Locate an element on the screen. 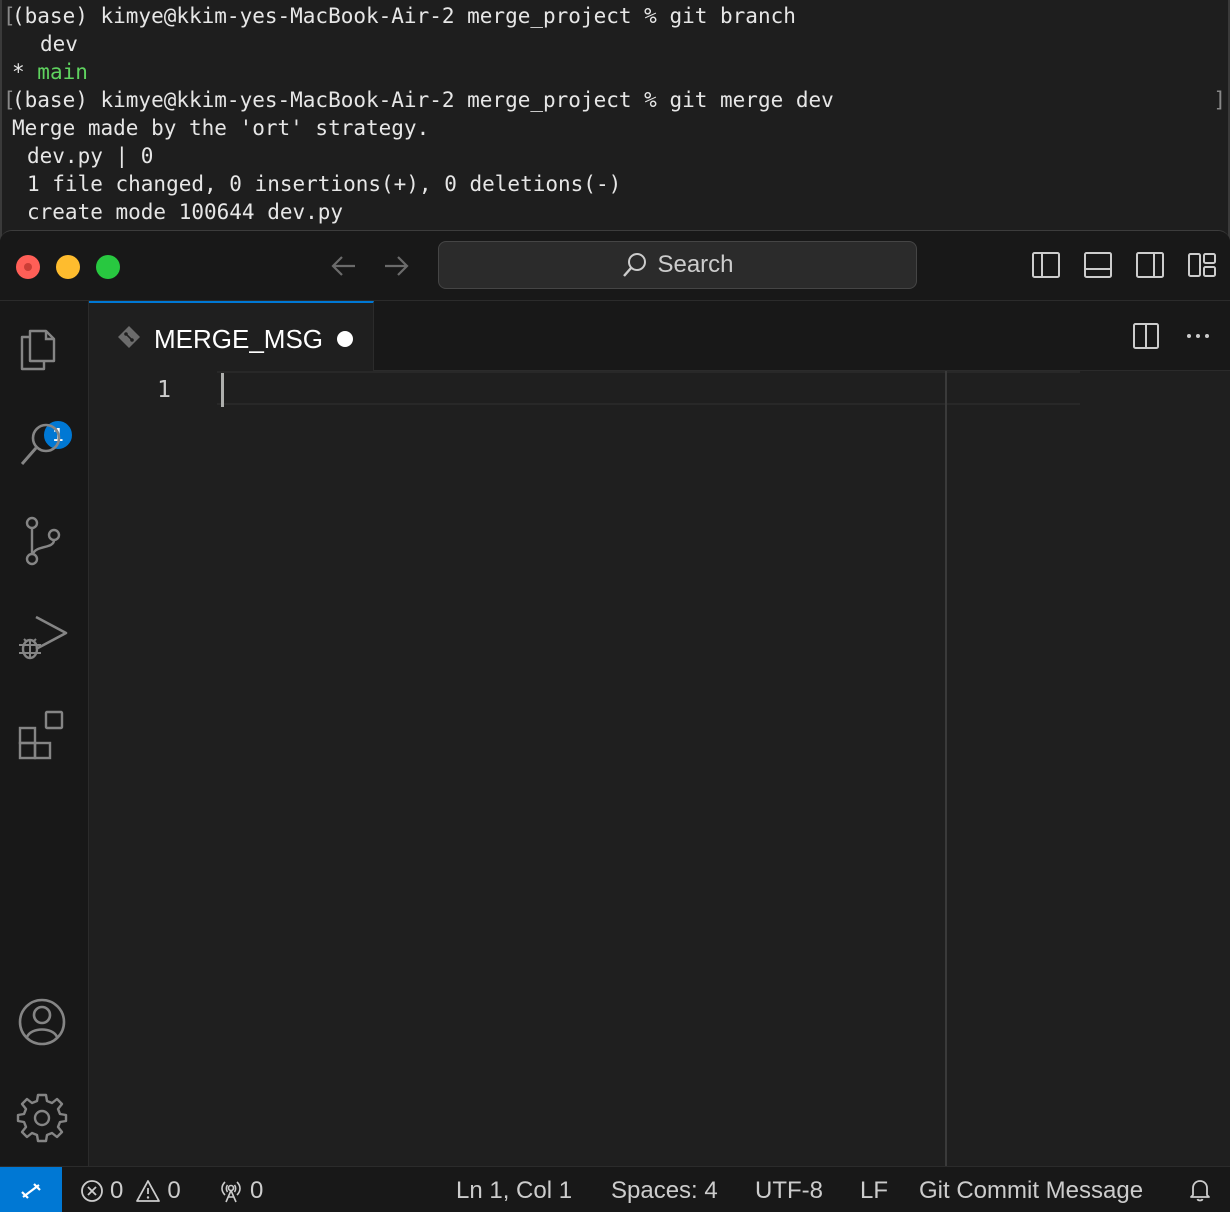 The image size is (1230, 1212). terminal-command: git branch is located at coordinates (732, 16).